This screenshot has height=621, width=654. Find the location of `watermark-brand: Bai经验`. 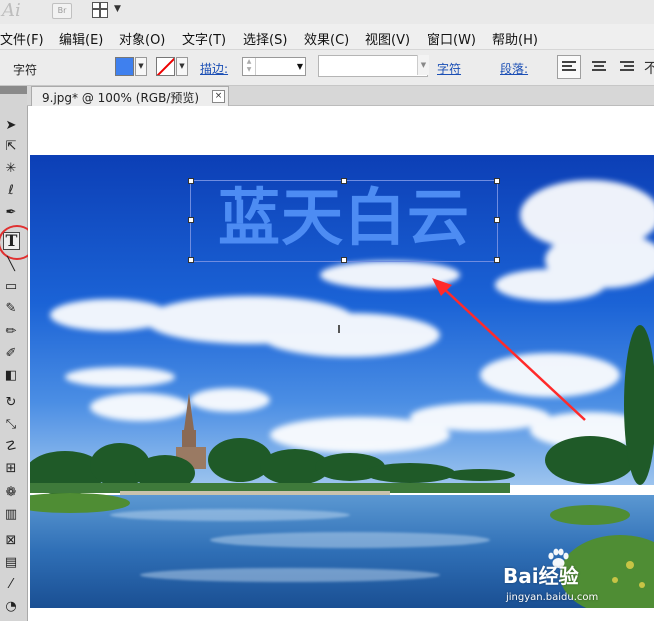

watermark-brand: Bai经验 is located at coordinates (541, 576).